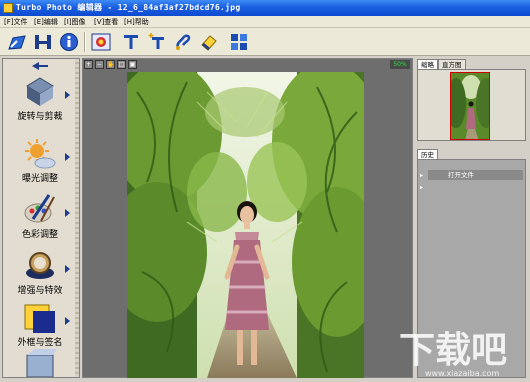 Image resolution: width=530 pixels, height=382 pixels. What do you see at coordinates (110, 64) in the screenshot?
I see `hand-tool-icon: ✋` at bounding box center [110, 64].